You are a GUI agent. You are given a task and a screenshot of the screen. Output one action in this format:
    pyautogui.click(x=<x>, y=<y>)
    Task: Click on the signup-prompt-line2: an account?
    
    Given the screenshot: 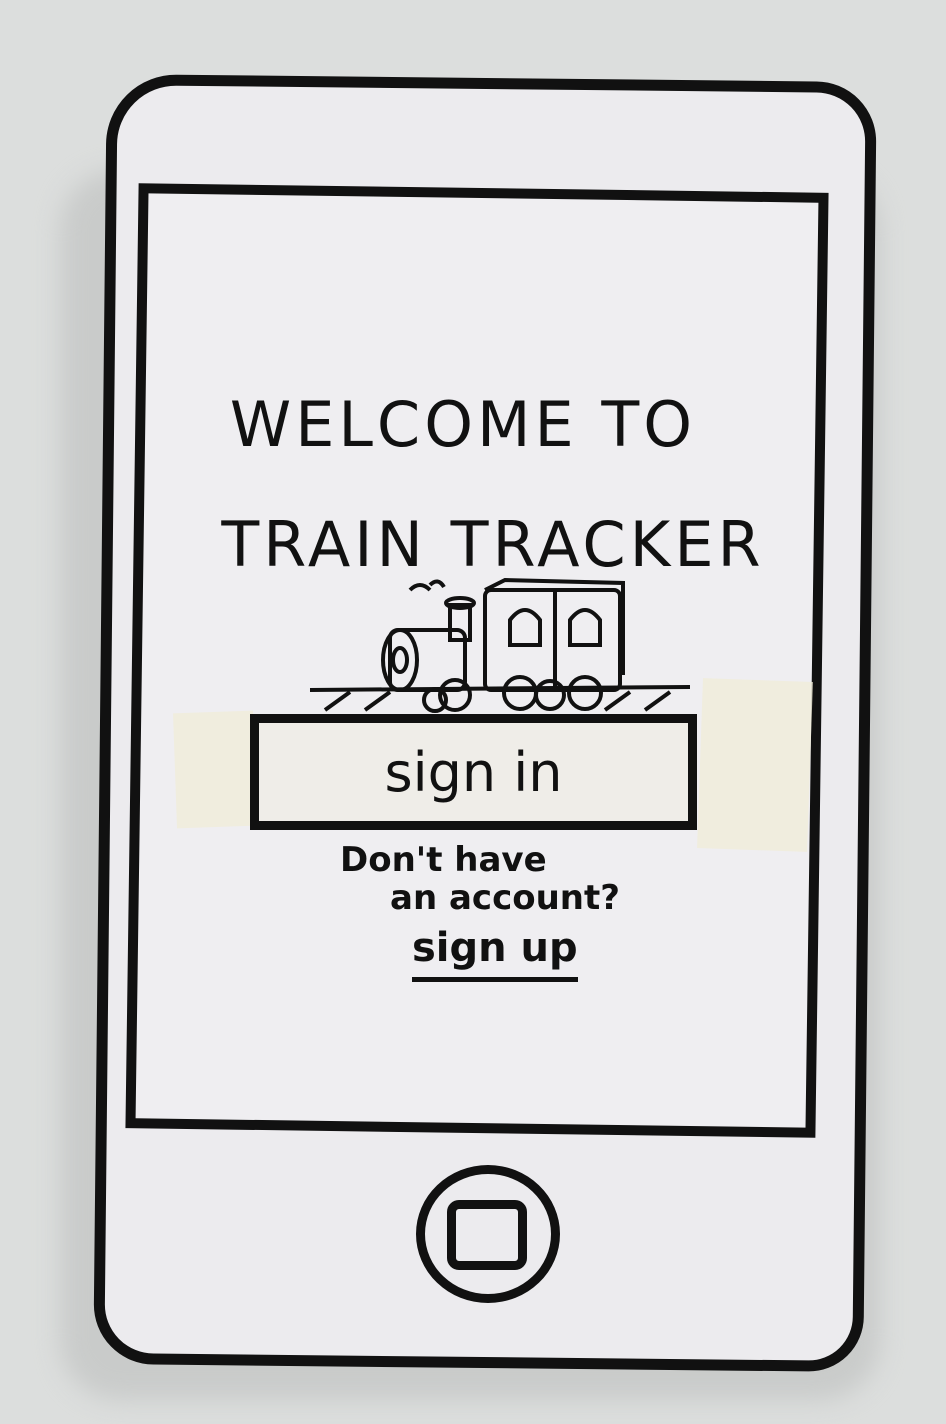 What is the action you would take?
    pyautogui.click(x=505, y=898)
    